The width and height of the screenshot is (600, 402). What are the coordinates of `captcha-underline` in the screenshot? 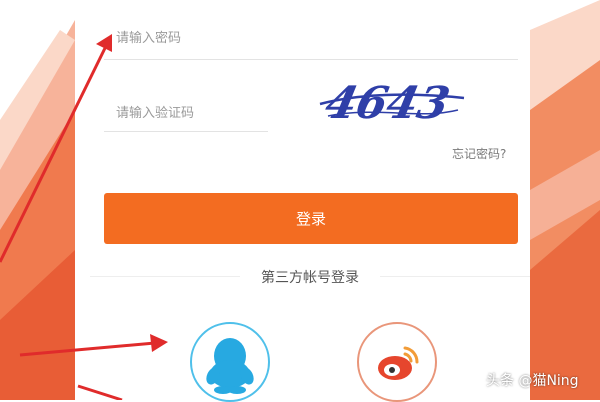 It's located at (186, 131).